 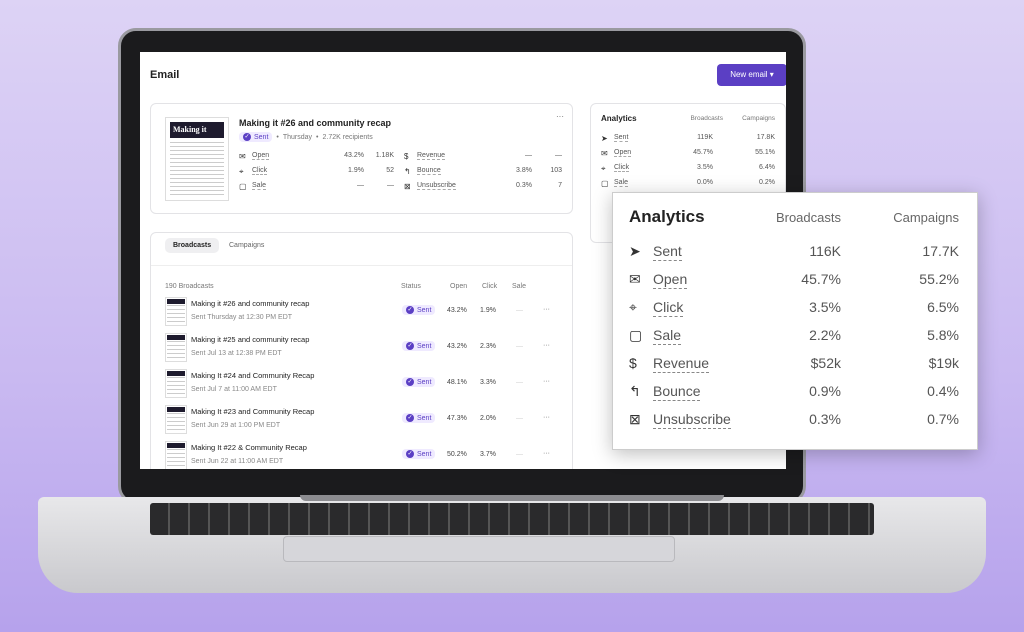 I want to click on cell-click: 3.7%, so click(x=488, y=454).